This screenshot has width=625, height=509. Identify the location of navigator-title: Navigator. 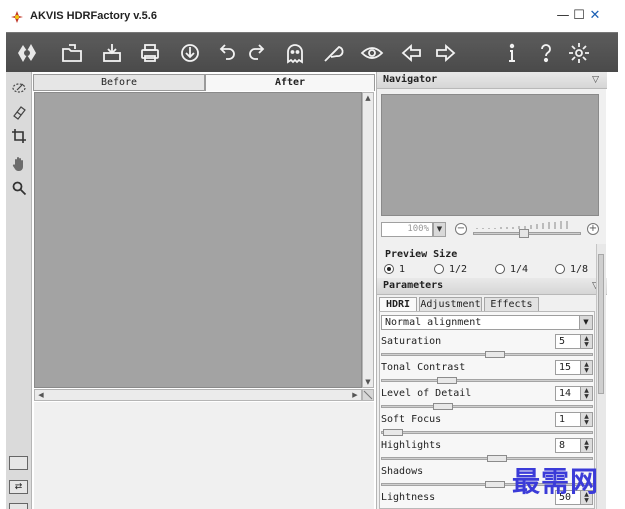
(410, 79).